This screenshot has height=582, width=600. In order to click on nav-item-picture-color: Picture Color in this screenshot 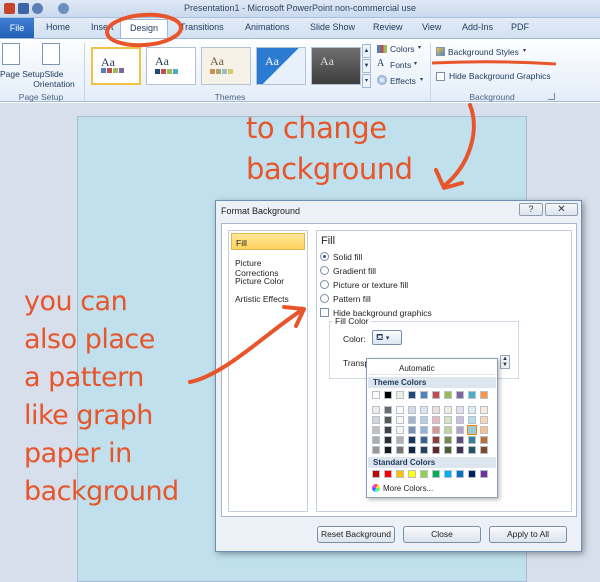, I will do `click(268, 280)`.